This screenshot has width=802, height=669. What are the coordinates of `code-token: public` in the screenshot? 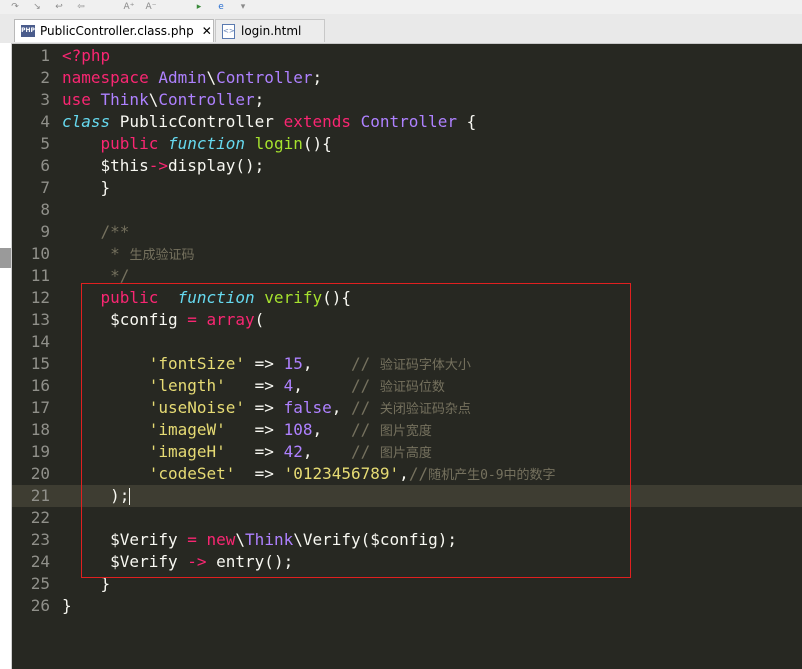 It's located at (134, 143).